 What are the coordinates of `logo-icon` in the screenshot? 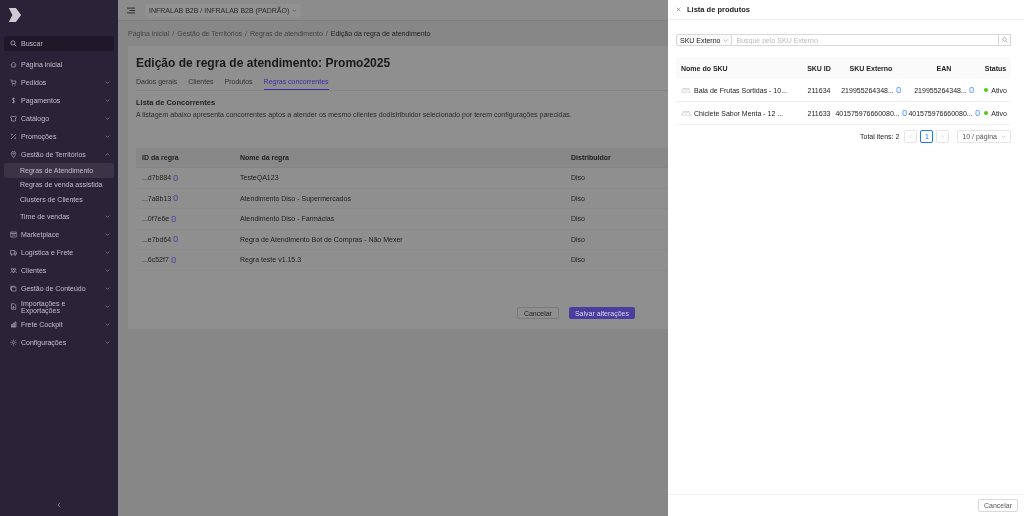 It's located at (15, 15).